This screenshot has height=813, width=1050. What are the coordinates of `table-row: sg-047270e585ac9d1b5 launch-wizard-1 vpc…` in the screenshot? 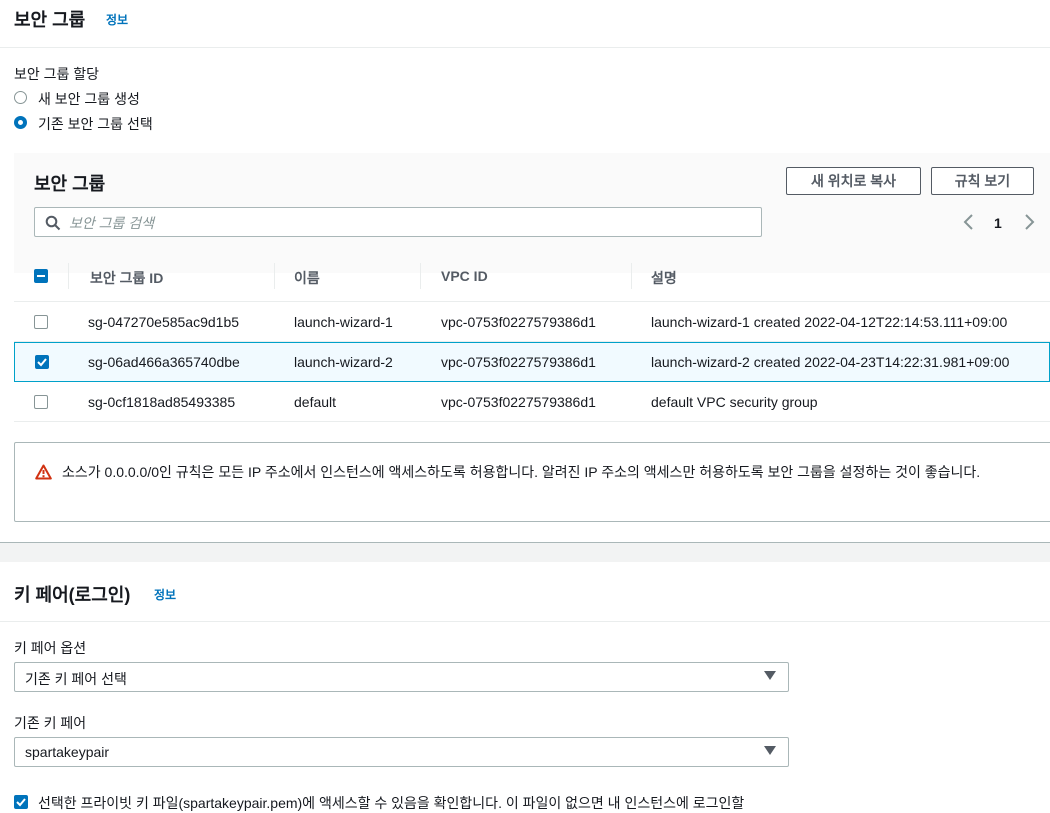 It's located at (532, 322).